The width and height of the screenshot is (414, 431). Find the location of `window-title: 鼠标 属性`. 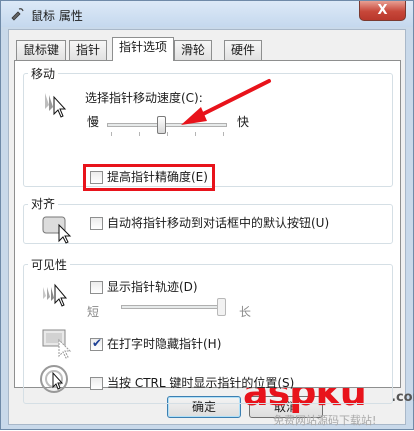

window-title: 鼠标 属性 is located at coordinates (57, 16).